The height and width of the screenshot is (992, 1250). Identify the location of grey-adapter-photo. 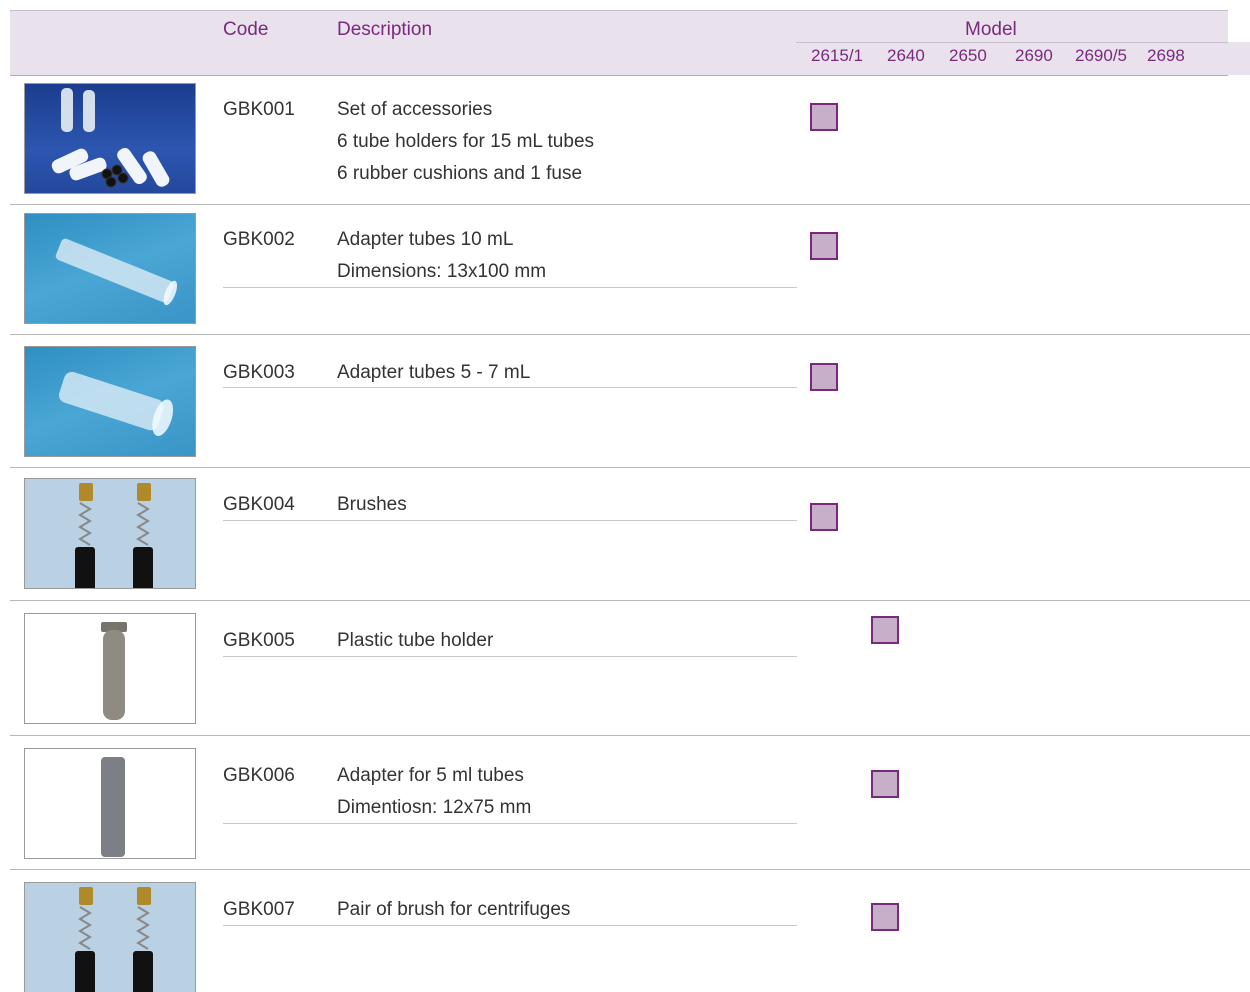
(110, 803).